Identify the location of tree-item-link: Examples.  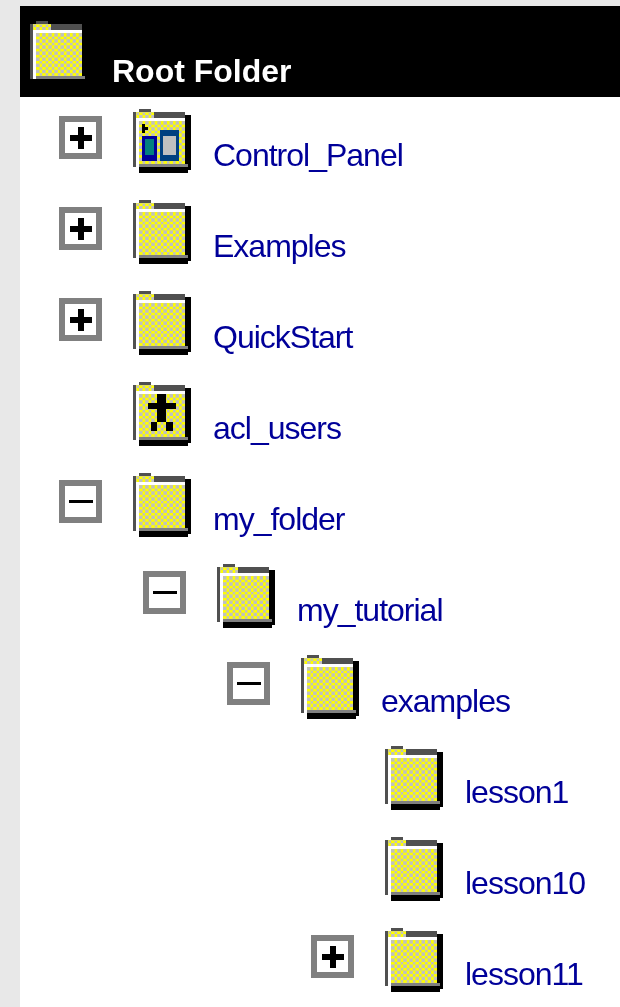
(279, 246).